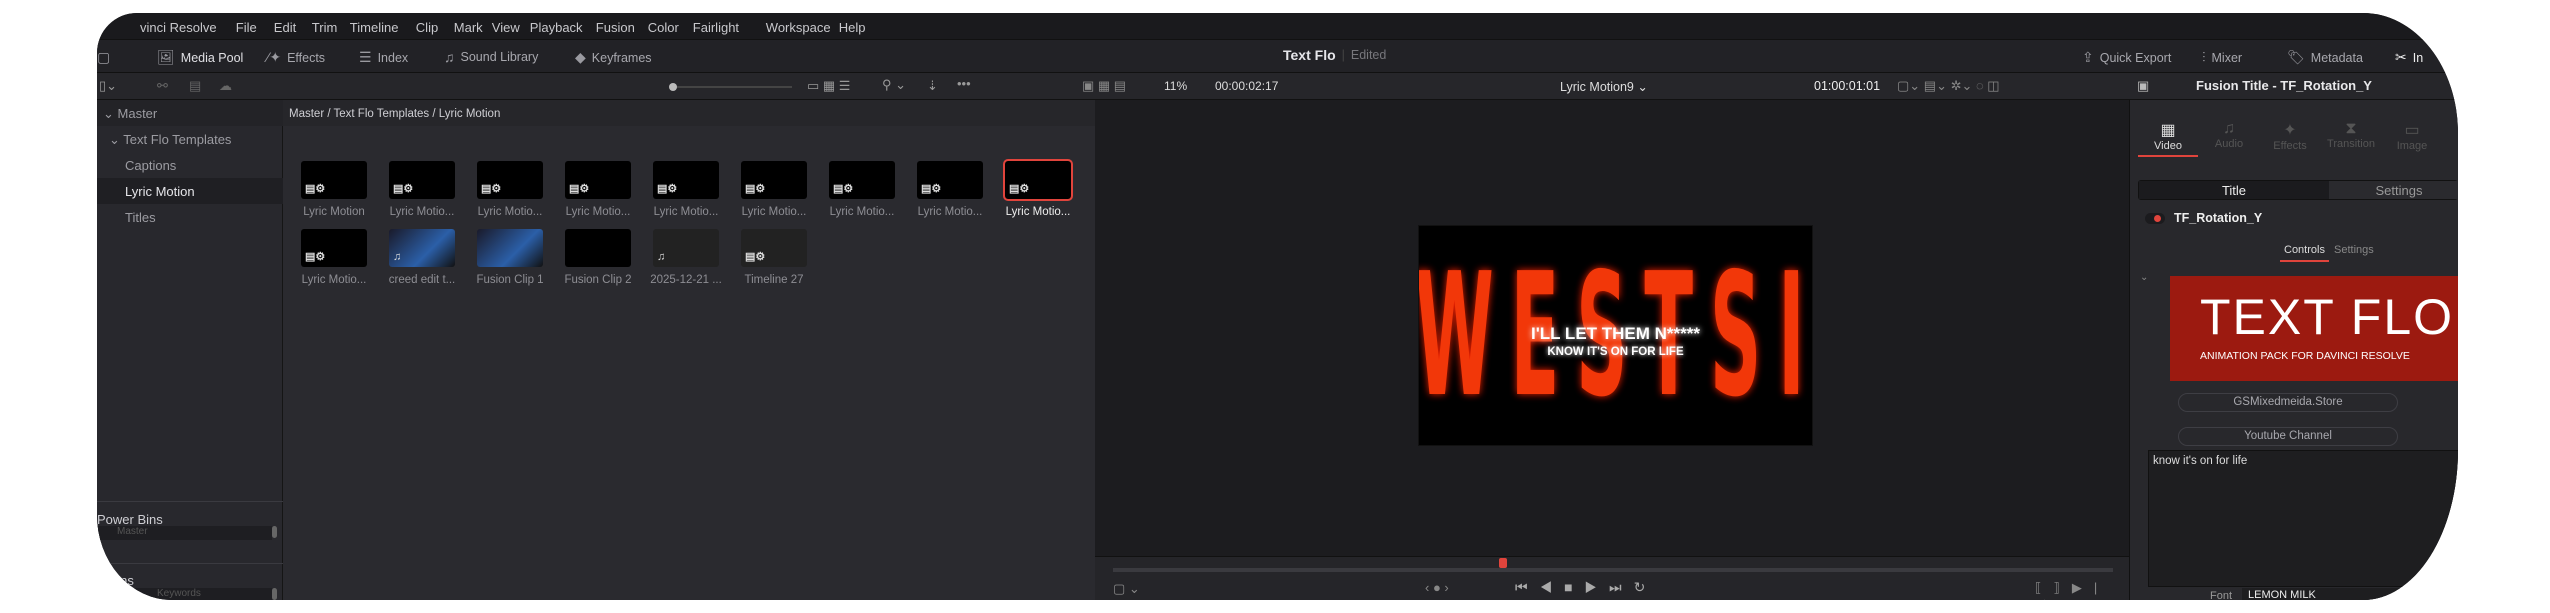 This screenshot has width=2550, height=613. What do you see at coordinates (190, 217) in the screenshot?
I see `bin-titles: Titles` at bounding box center [190, 217].